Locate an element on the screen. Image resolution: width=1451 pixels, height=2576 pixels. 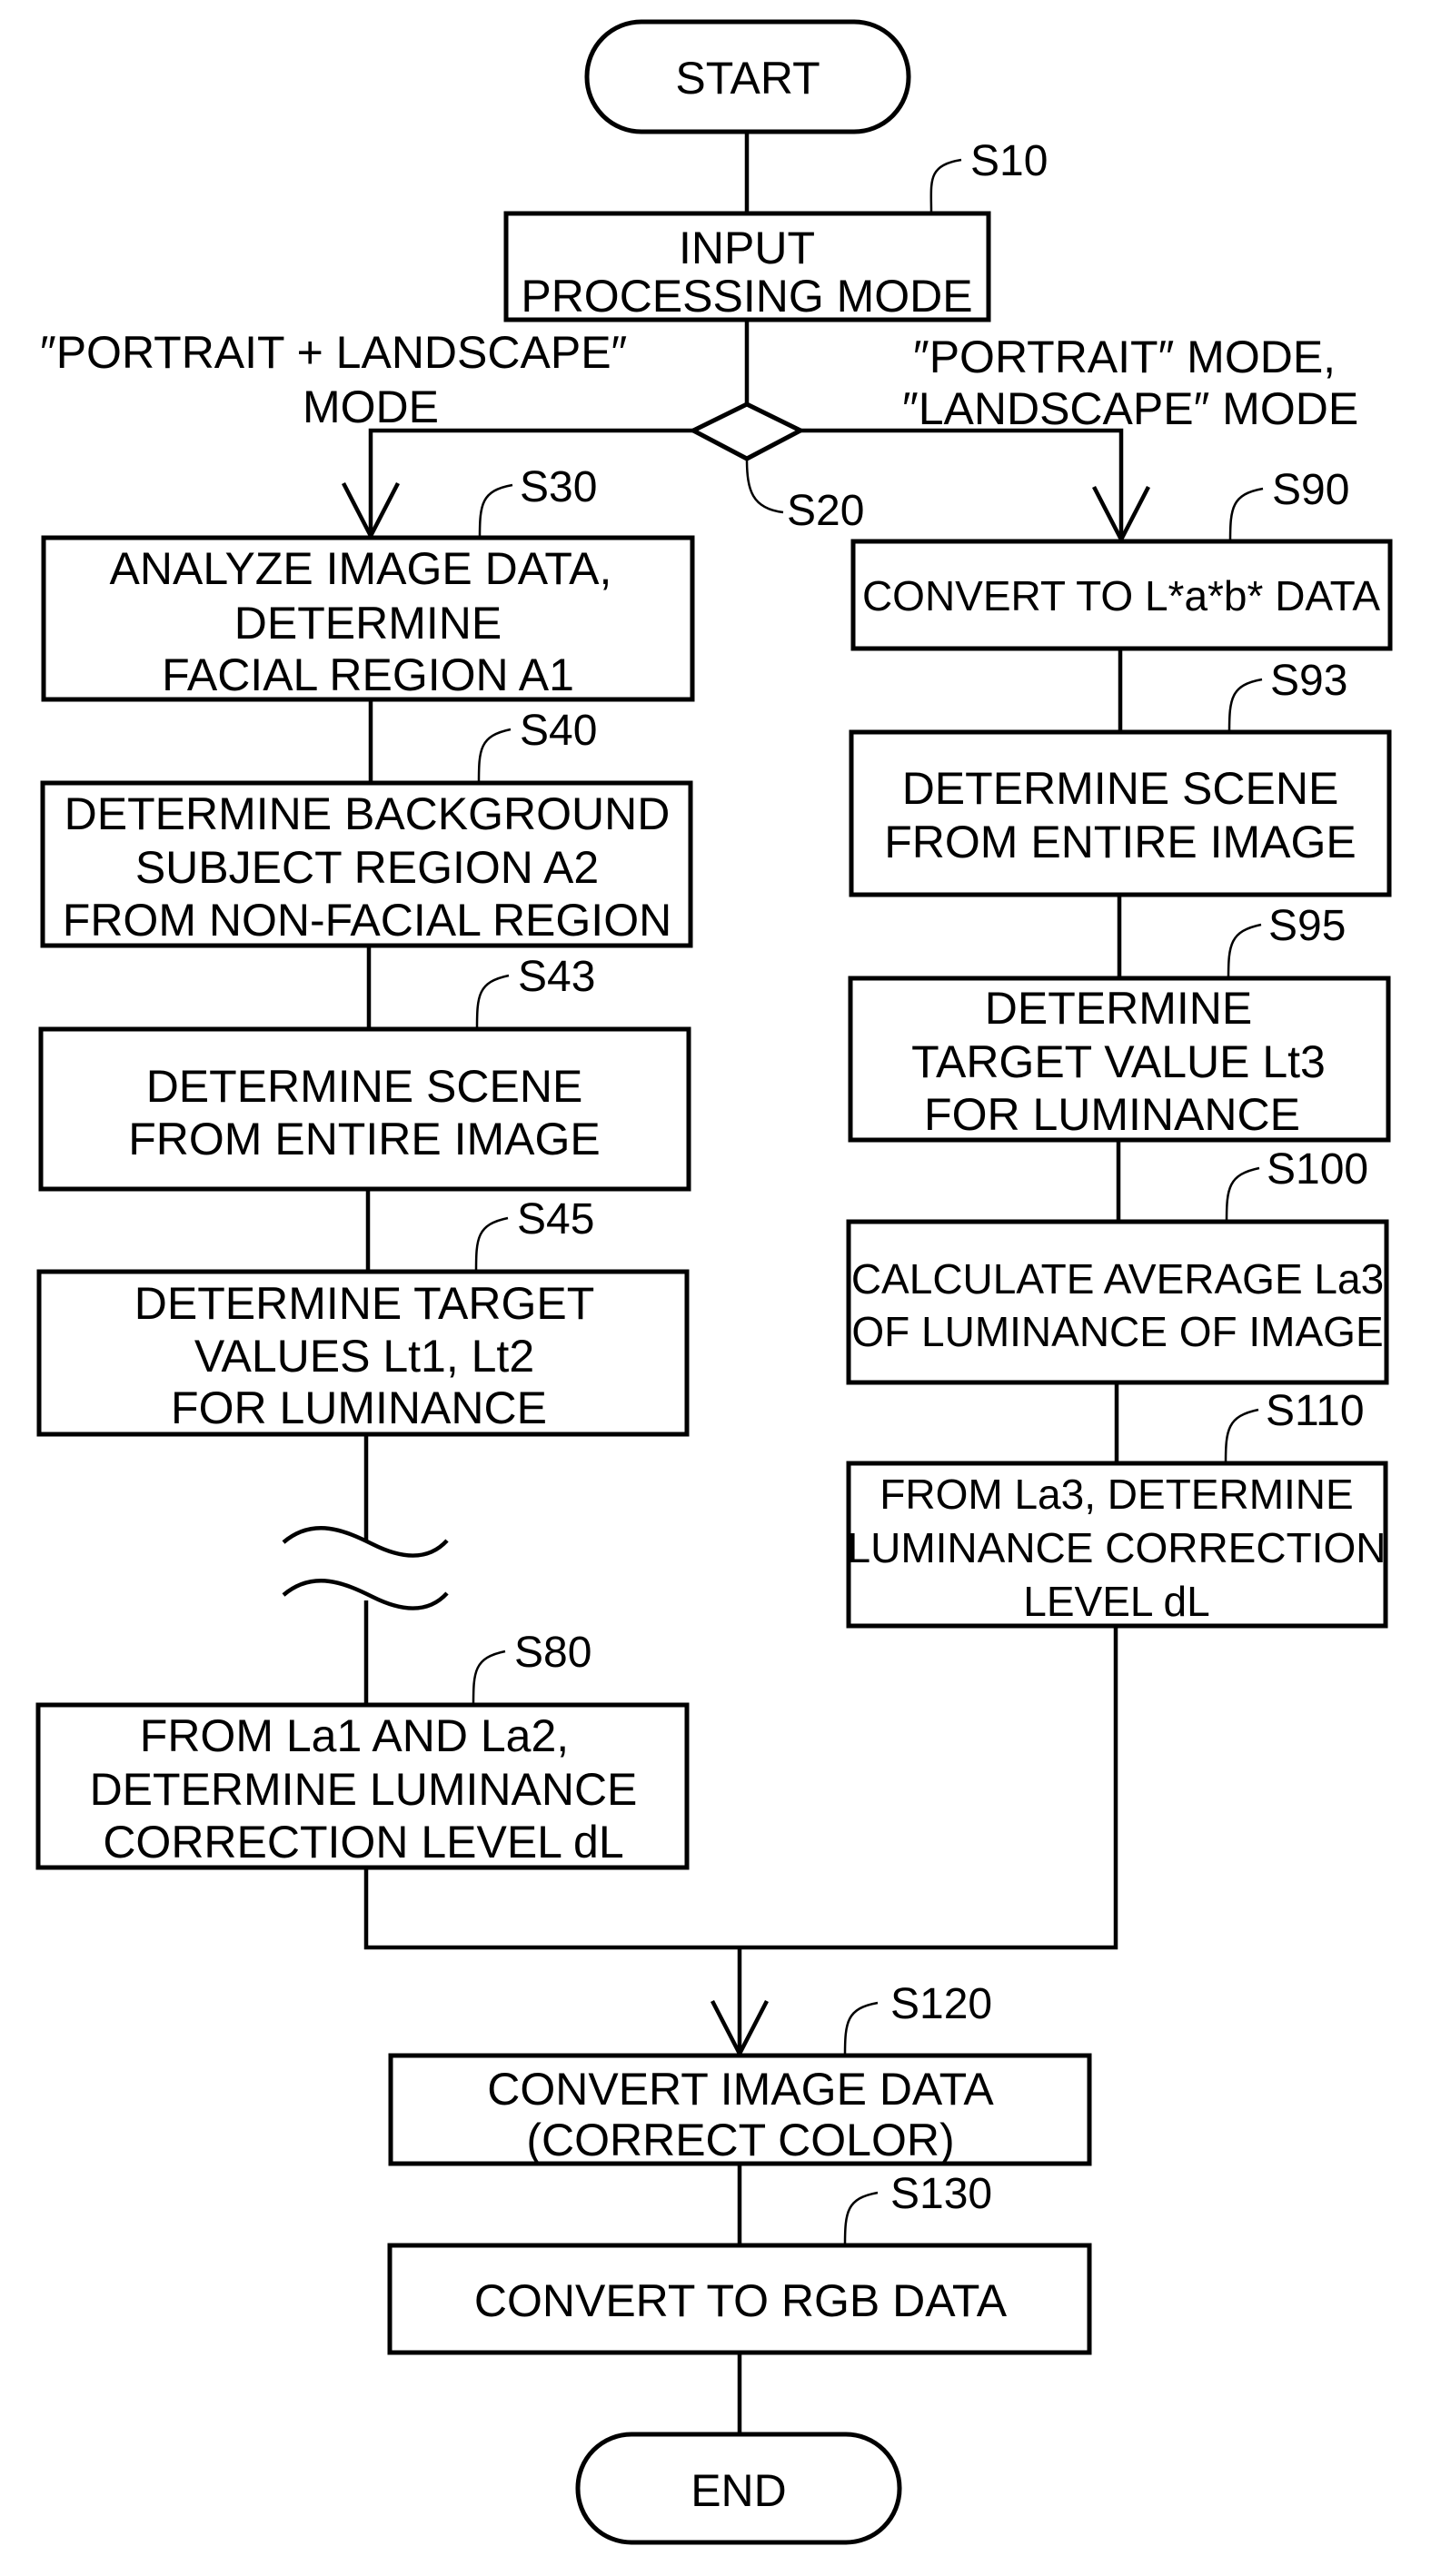
leader-s80 is located at coordinates (489, 1678).